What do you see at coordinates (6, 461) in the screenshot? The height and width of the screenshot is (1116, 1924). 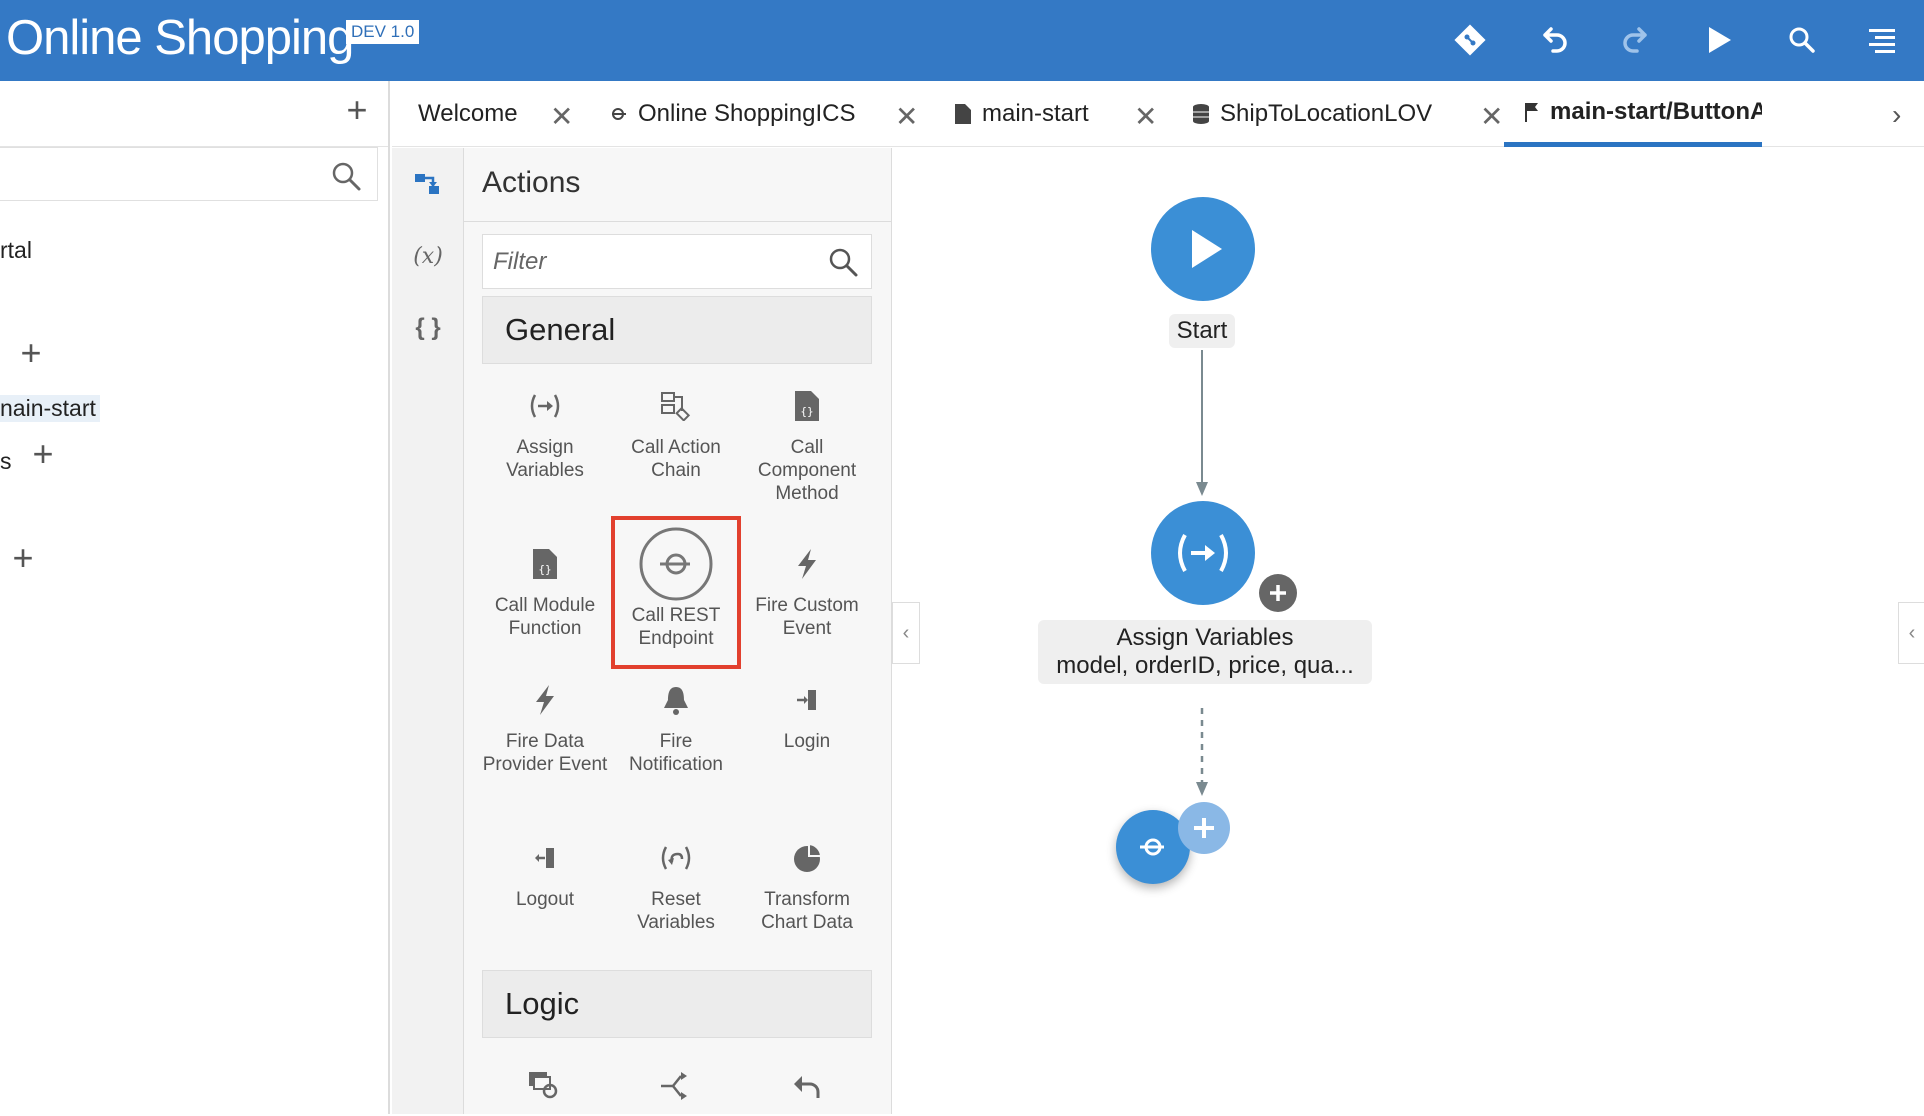 I see `tree-item: s` at bounding box center [6, 461].